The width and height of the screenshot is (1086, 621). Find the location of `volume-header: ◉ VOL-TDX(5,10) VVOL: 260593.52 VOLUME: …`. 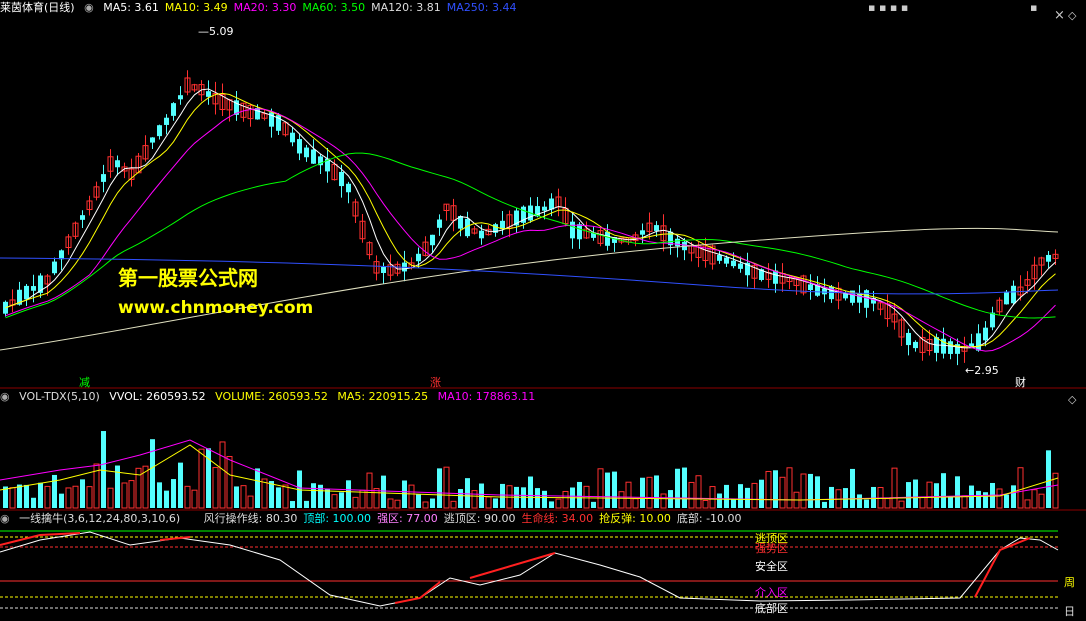

volume-header: ◉ VOL-TDX(5,10) VVOL: 260593.52 VOLUME: … is located at coordinates (270, 397).